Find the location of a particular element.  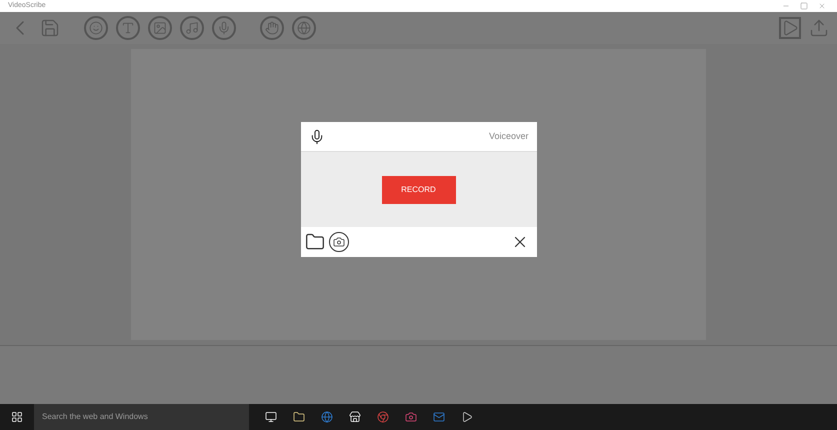

search-field: Search the web and Windows is located at coordinates (141, 417).